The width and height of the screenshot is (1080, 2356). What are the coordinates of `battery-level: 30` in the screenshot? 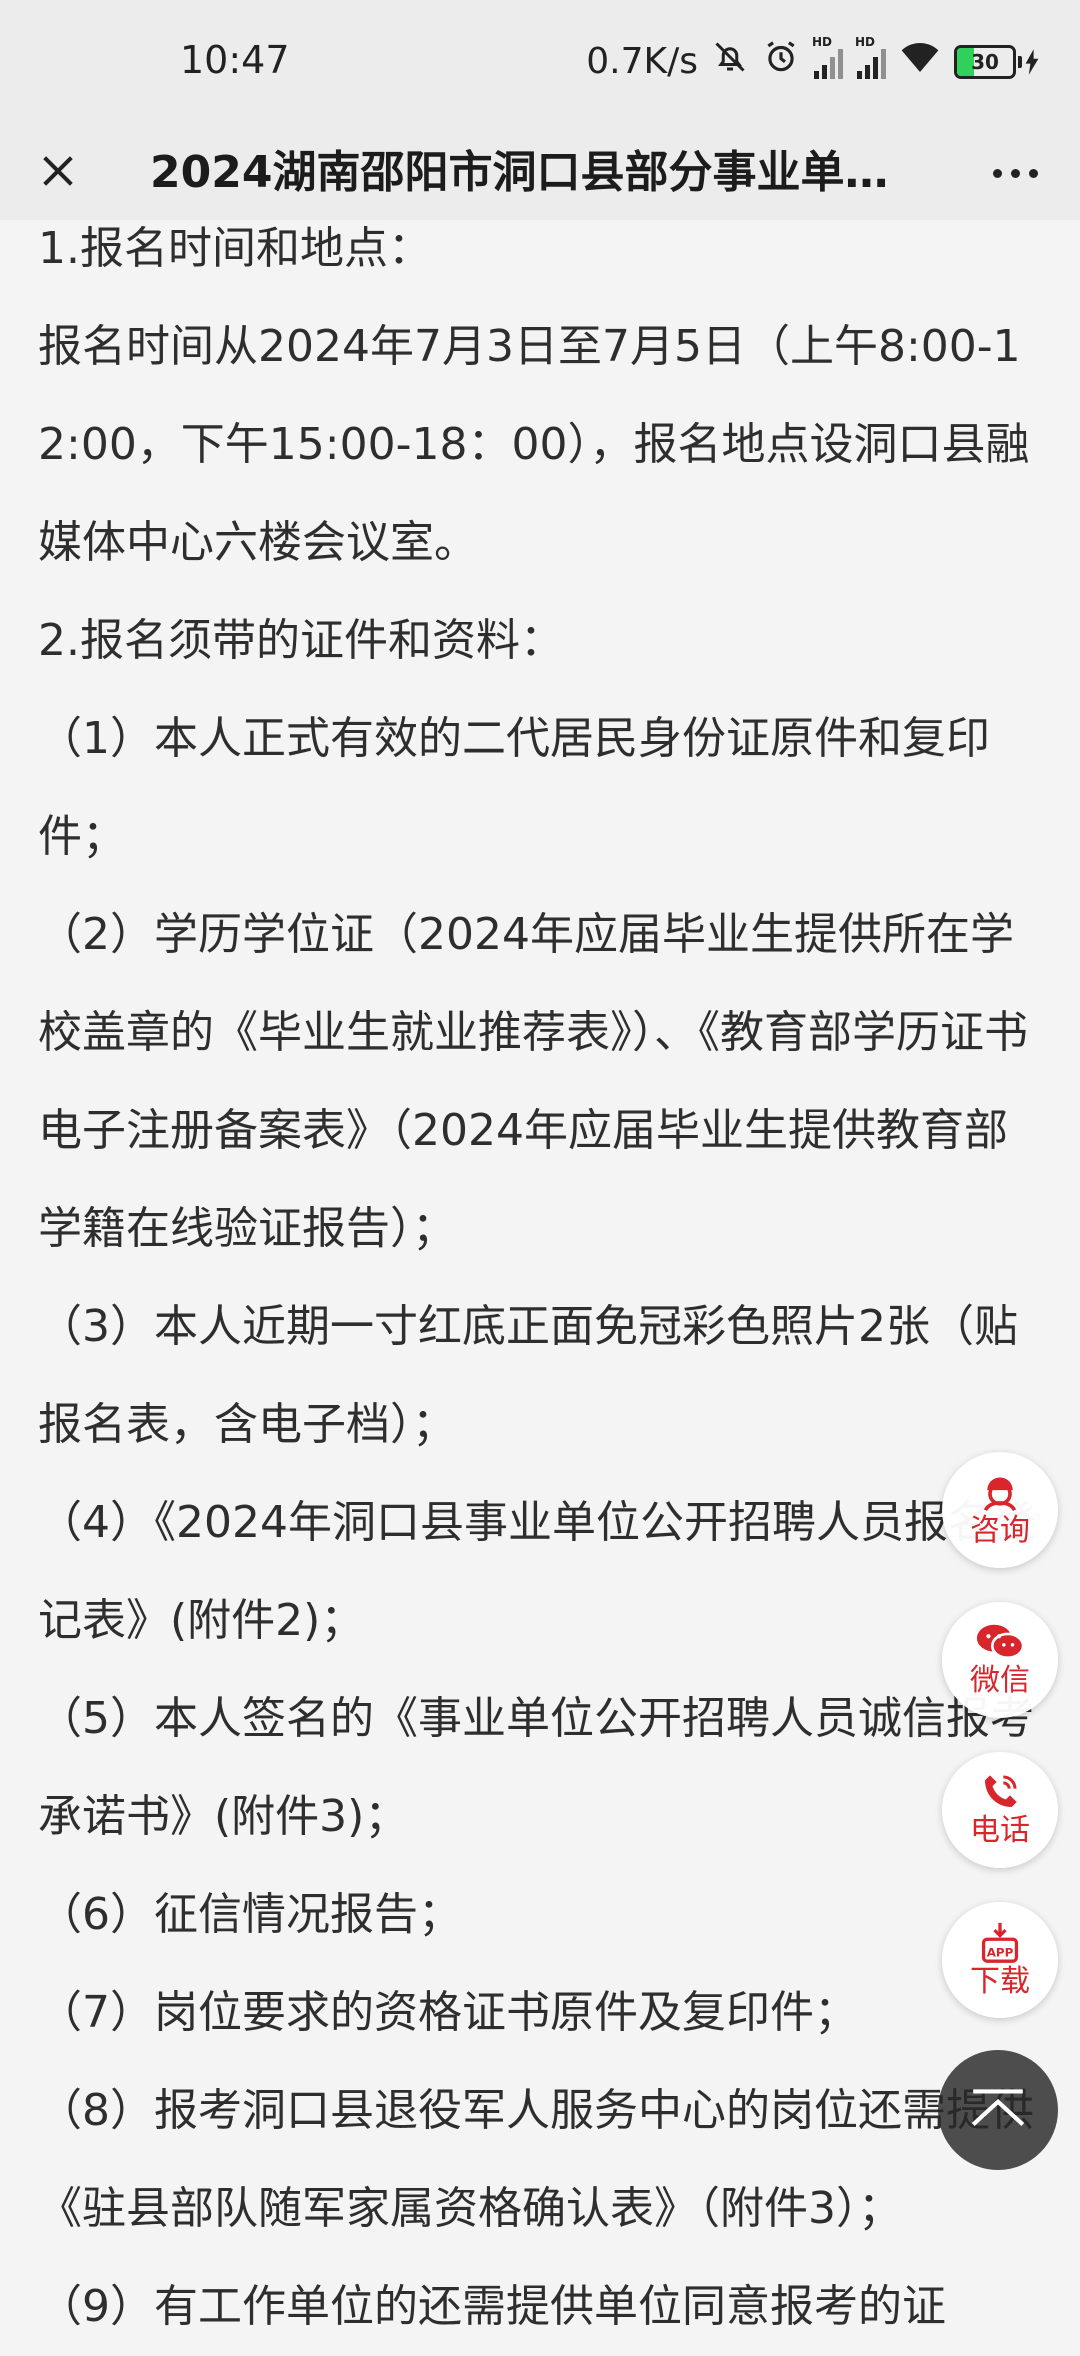 It's located at (985, 61).